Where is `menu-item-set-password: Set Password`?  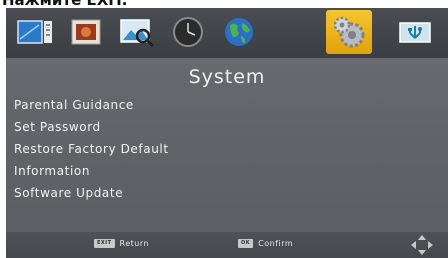 menu-item-set-password: Set Password is located at coordinates (91, 127).